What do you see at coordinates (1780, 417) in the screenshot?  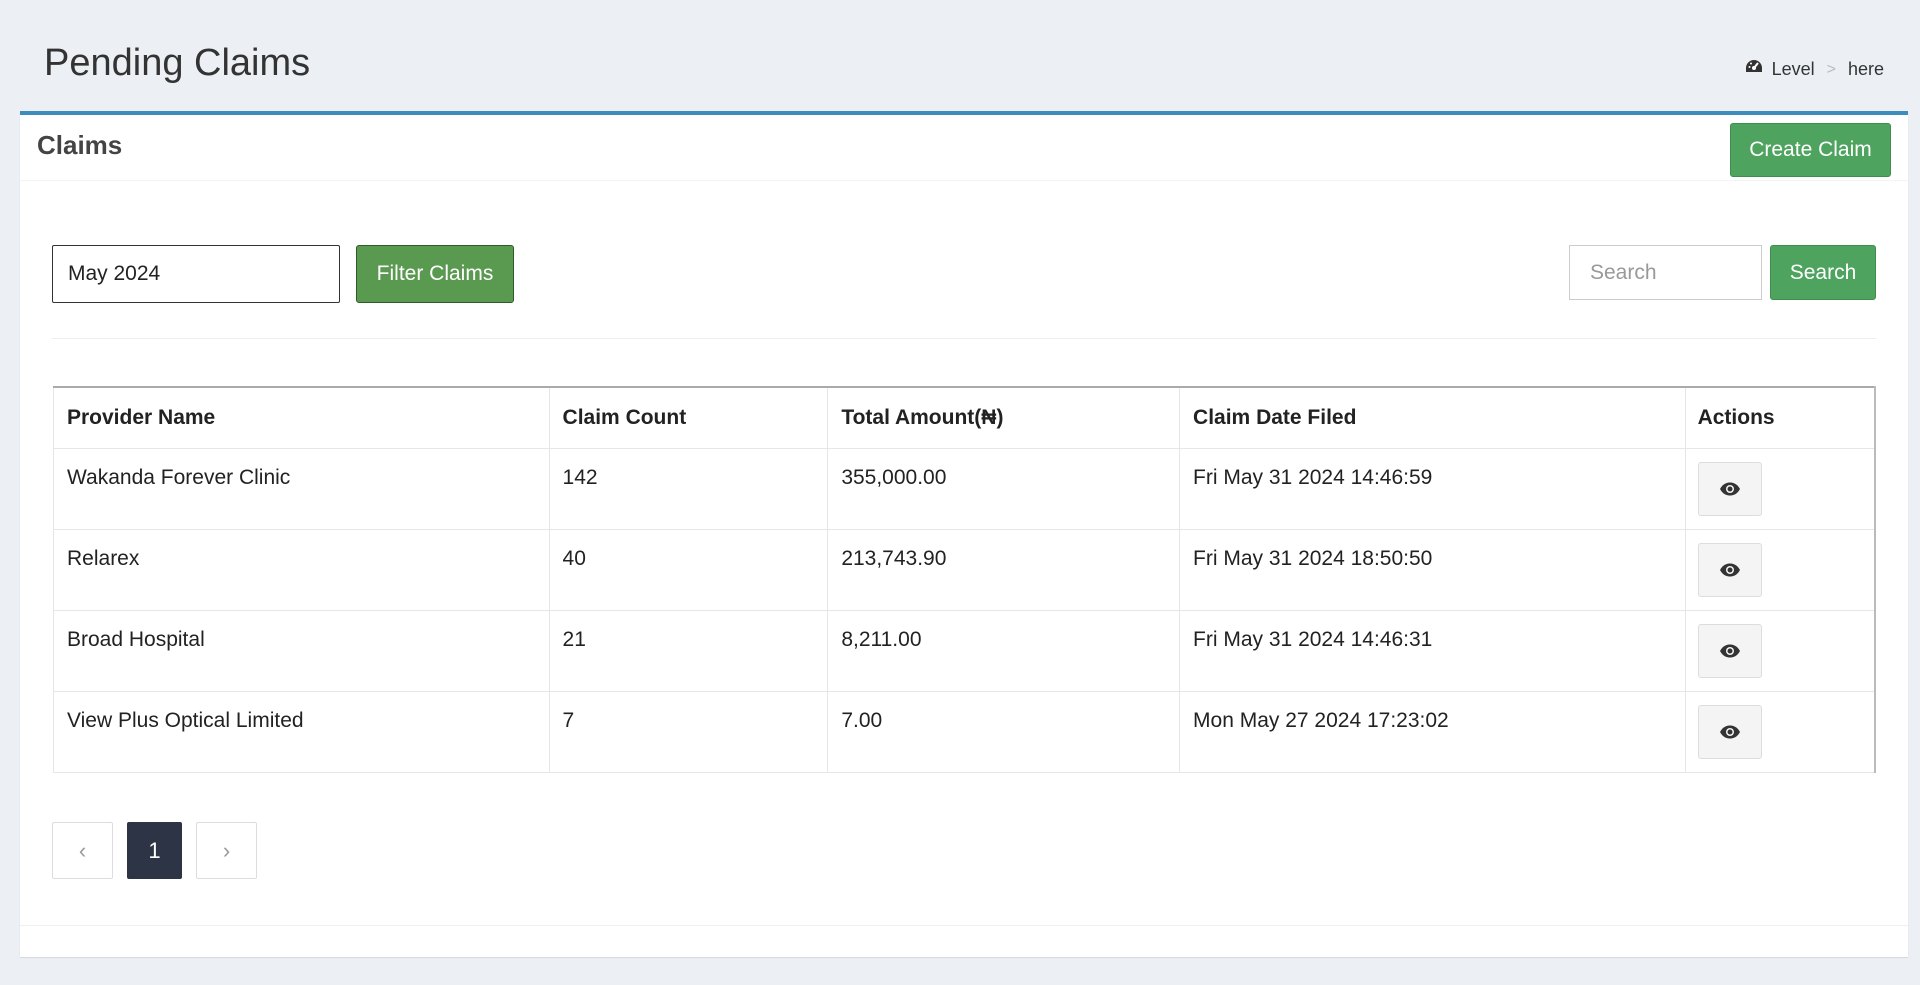 I see `column-header-actions: Actions` at bounding box center [1780, 417].